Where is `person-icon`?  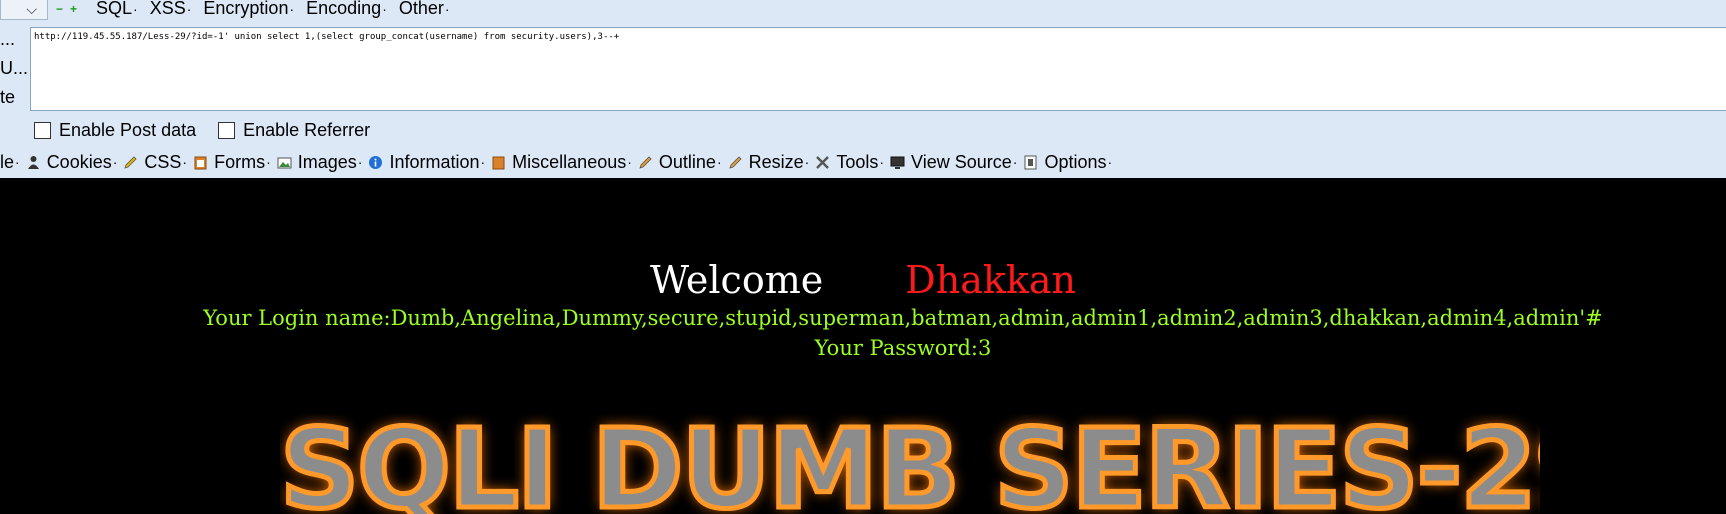 person-icon is located at coordinates (33, 162).